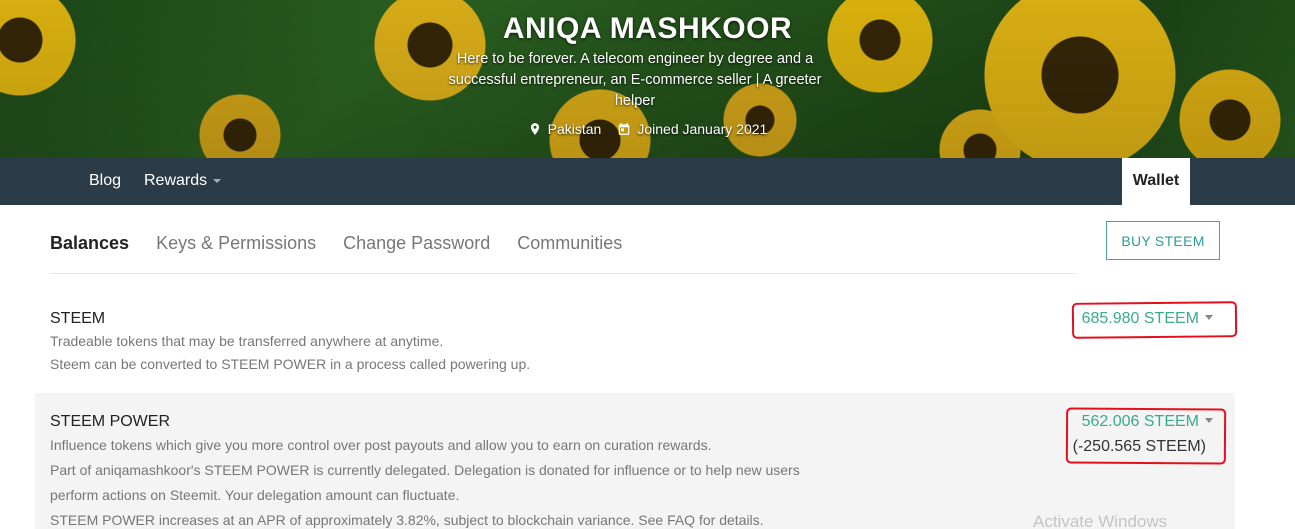 The image size is (1295, 529). I want to click on nav-rewards-label: Rewards, so click(176, 180).